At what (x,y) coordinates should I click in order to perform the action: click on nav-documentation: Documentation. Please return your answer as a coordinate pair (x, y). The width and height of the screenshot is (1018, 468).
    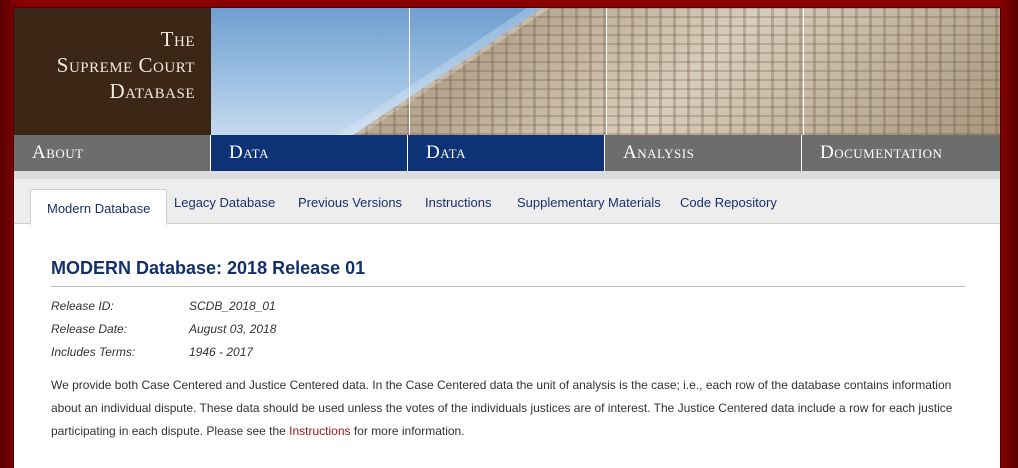
    Looking at the image, I should click on (901, 153).